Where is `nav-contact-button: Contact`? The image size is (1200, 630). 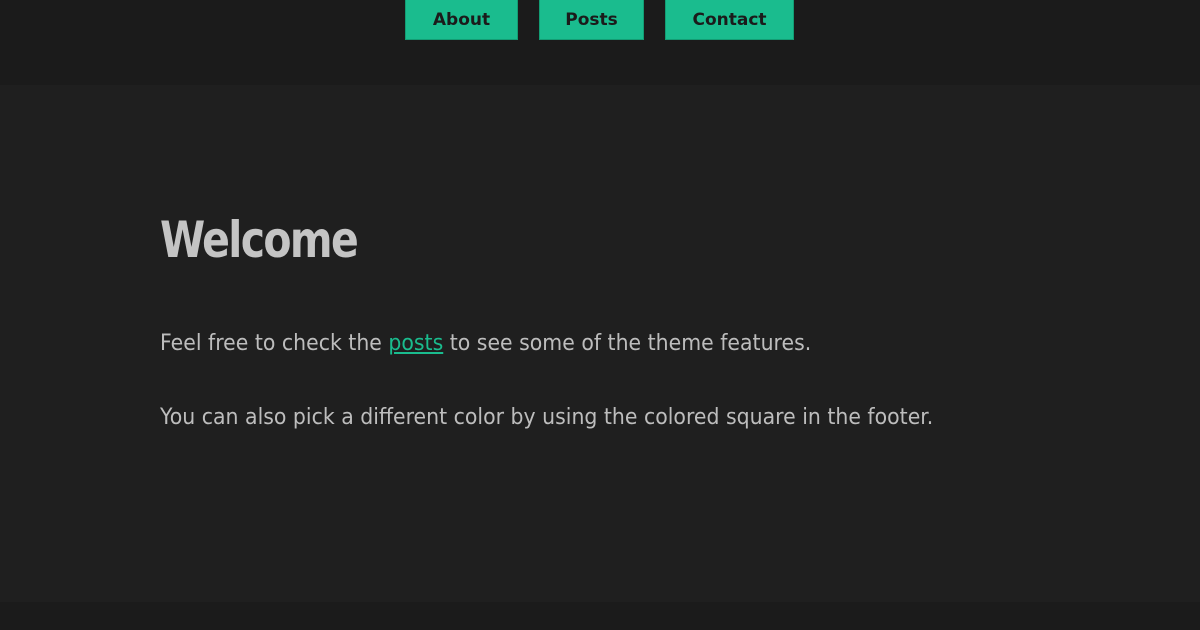
nav-contact-button: Contact is located at coordinates (729, 20).